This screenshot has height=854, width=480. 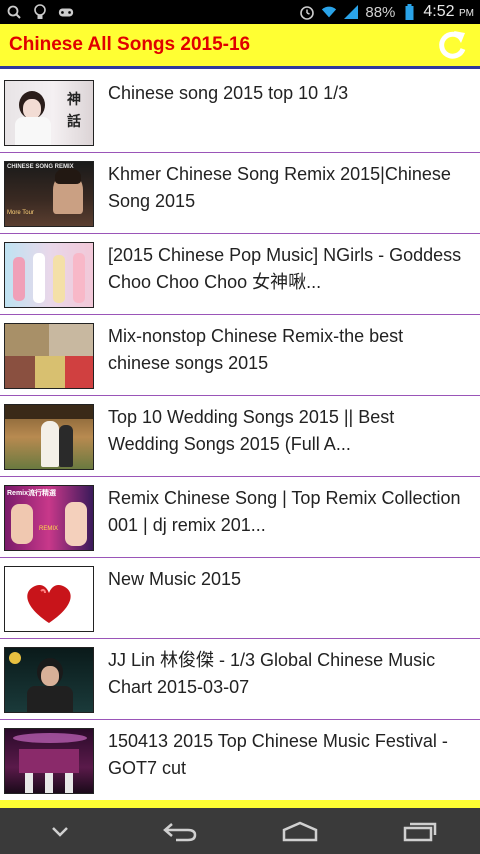 I want to click on hide-keyboard-button, so click(x=60, y=831).